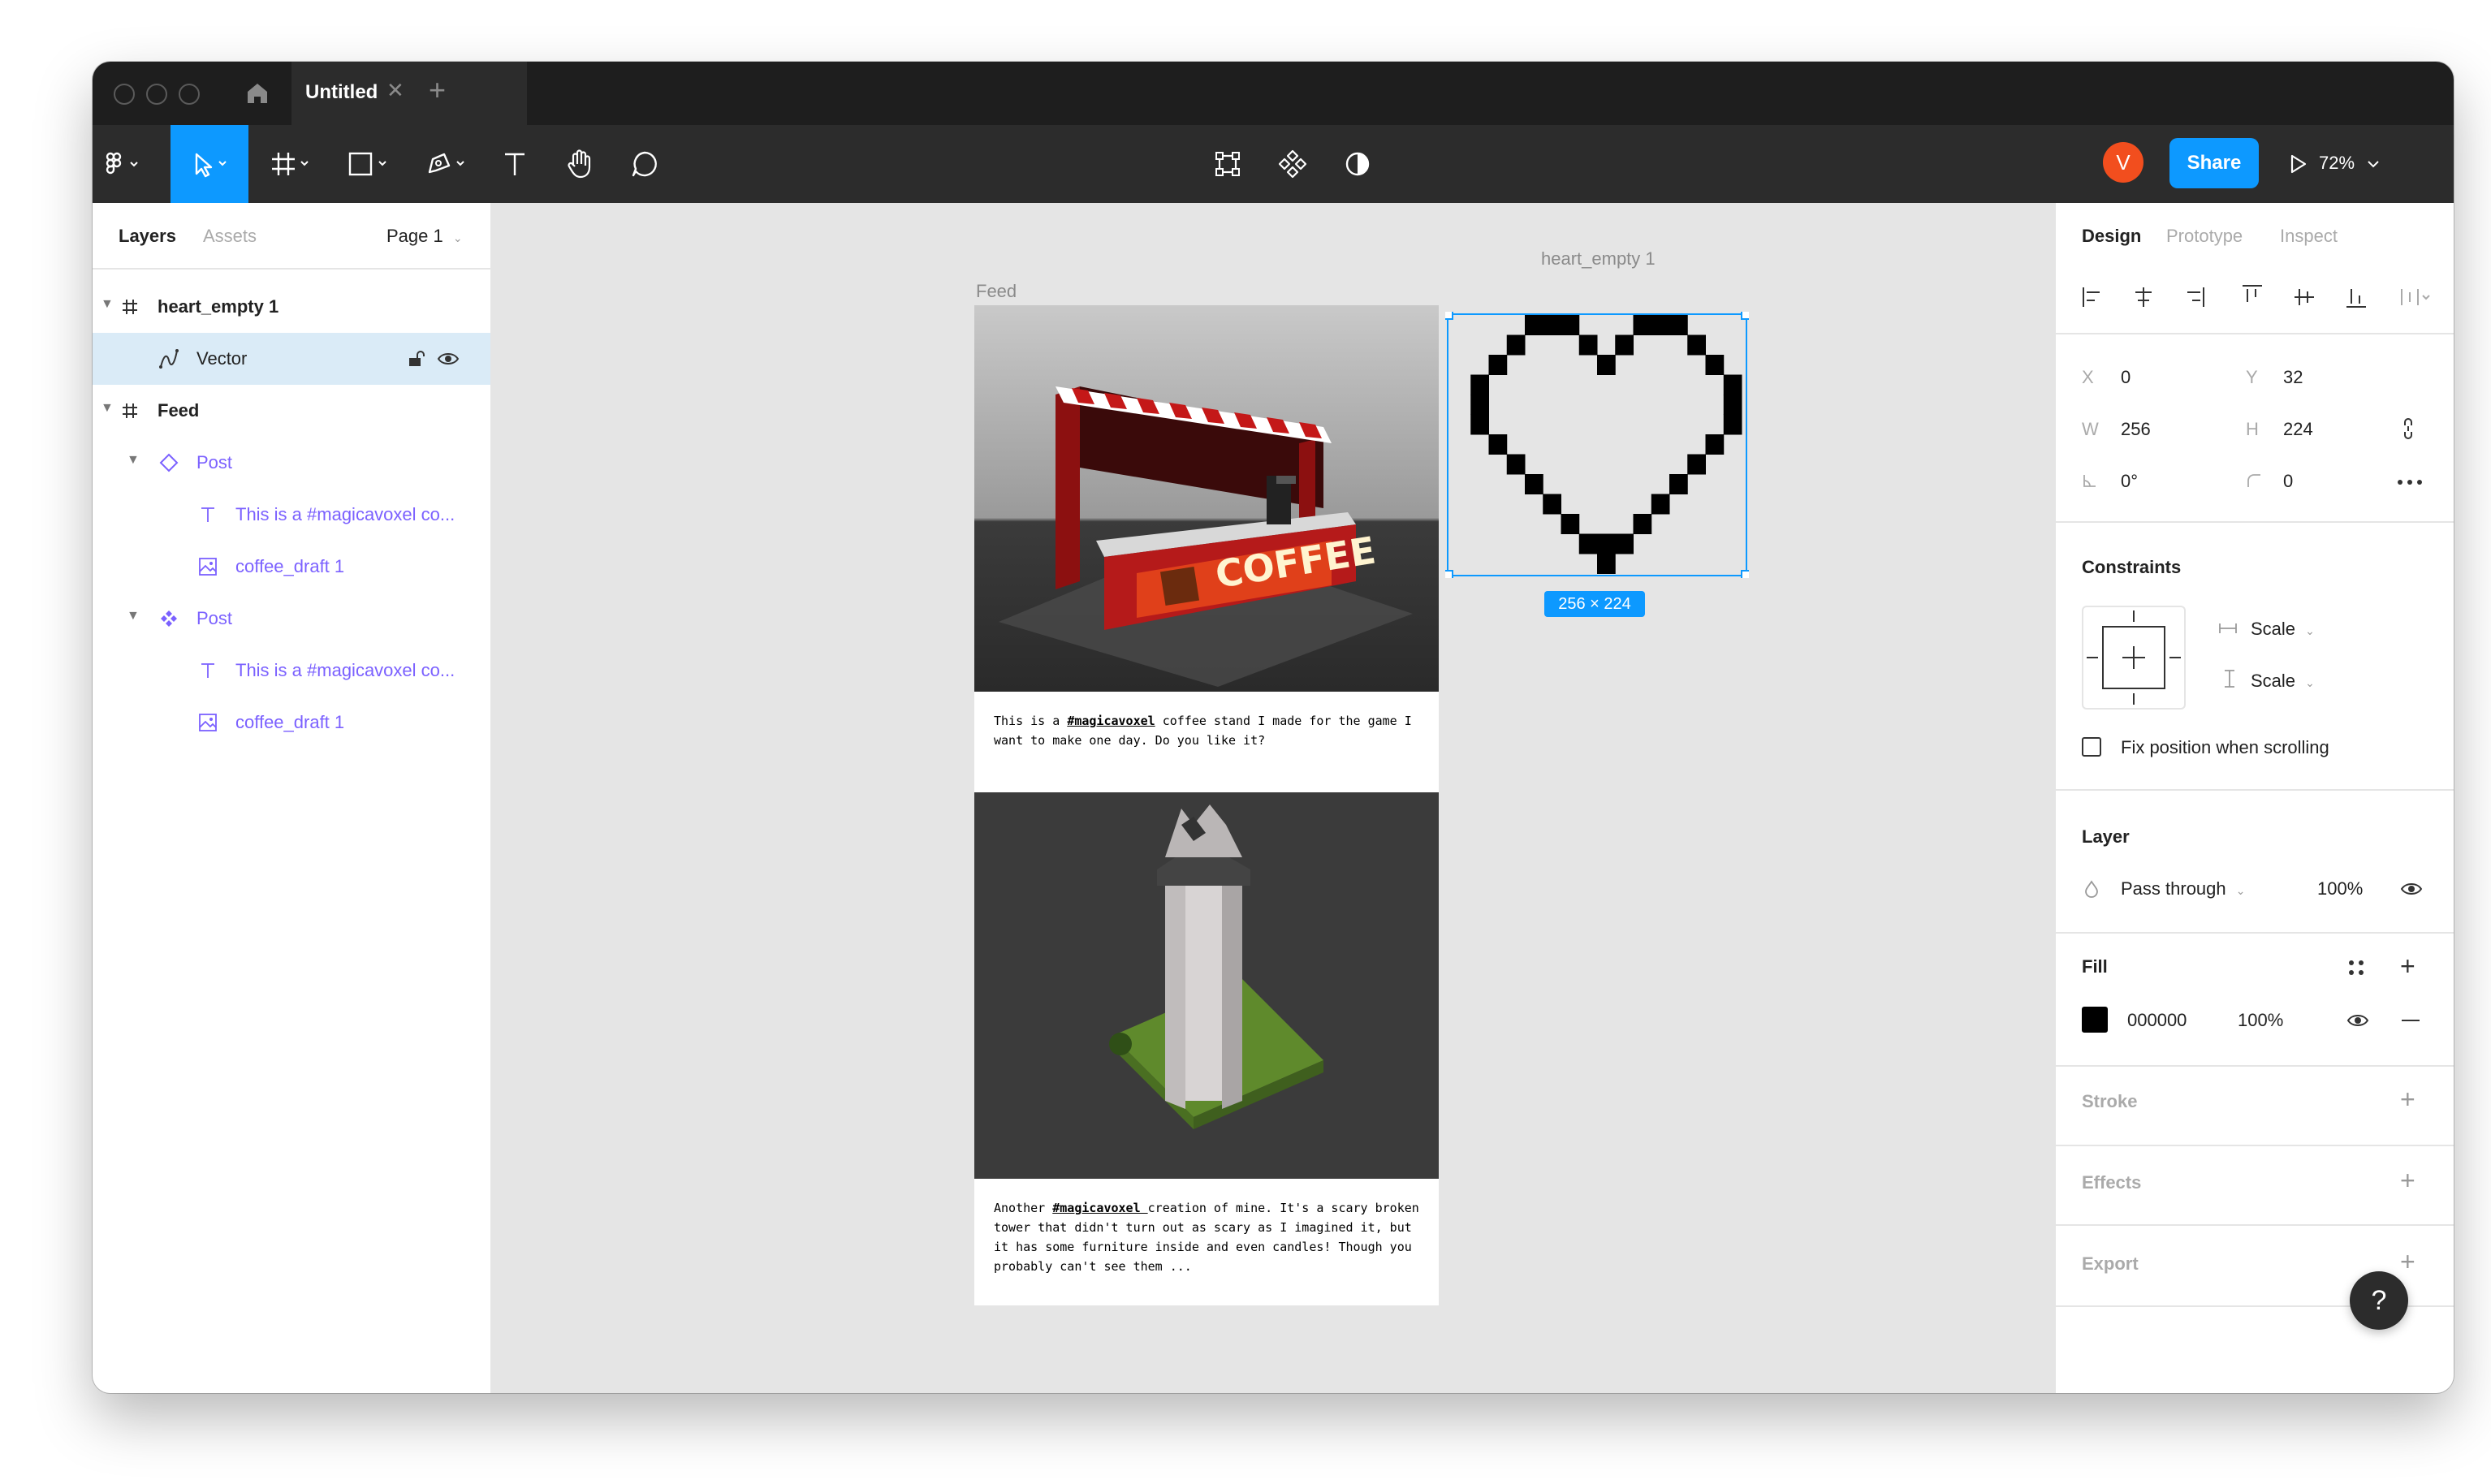 This screenshot has height=1484, width=2491. What do you see at coordinates (2340, 888) in the screenshot?
I see `layer-opacity-input: 100%` at bounding box center [2340, 888].